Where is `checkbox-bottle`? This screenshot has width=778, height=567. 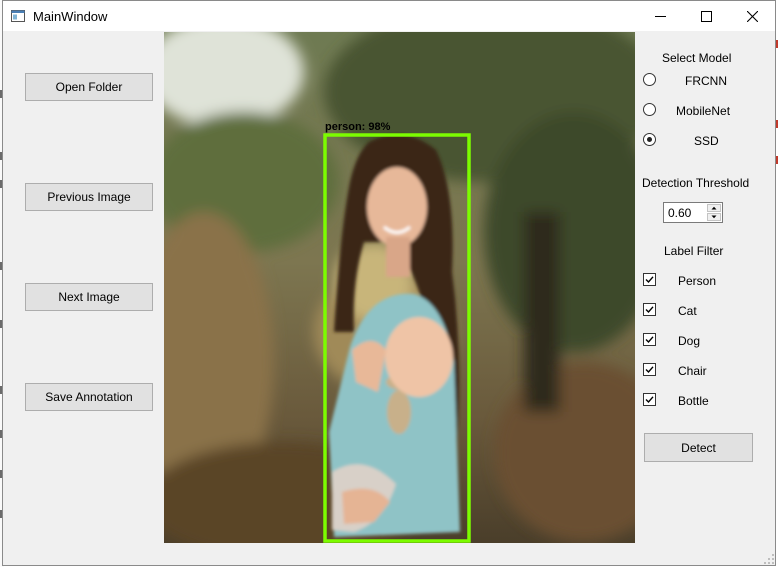
checkbox-bottle is located at coordinates (649, 399).